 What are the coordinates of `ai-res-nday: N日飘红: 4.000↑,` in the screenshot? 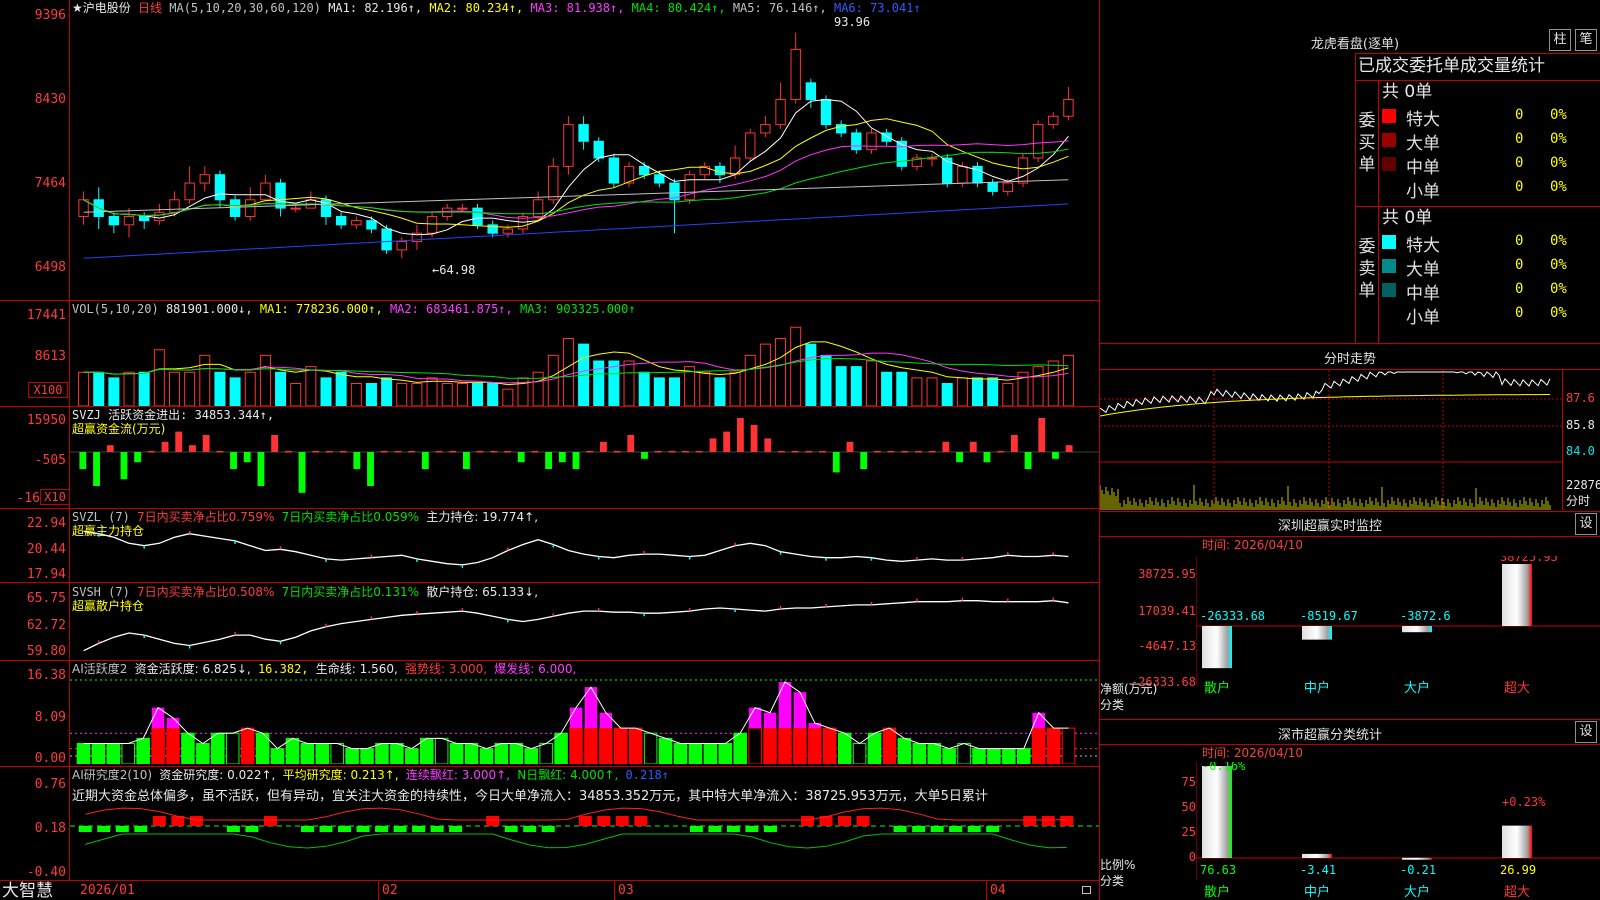 It's located at (568, 775).